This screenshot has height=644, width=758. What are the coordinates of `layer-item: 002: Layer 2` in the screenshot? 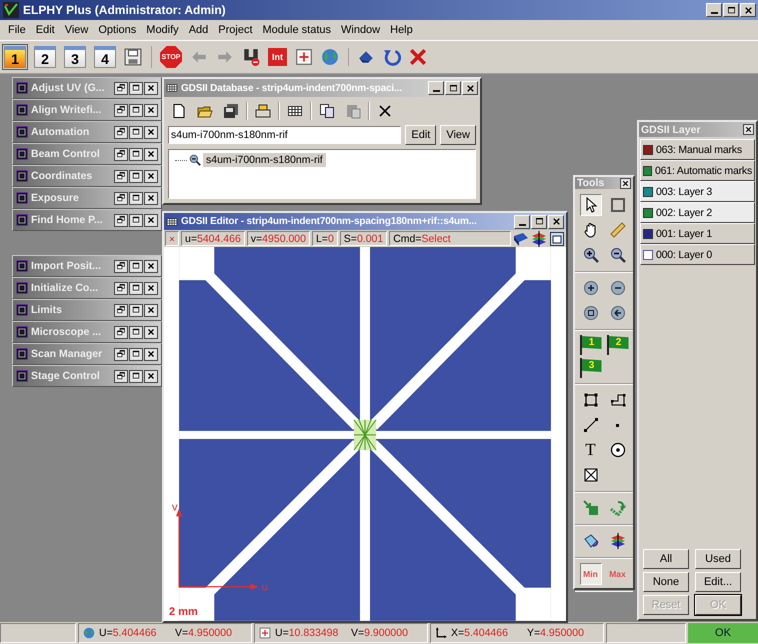 It's located at (697, 212).